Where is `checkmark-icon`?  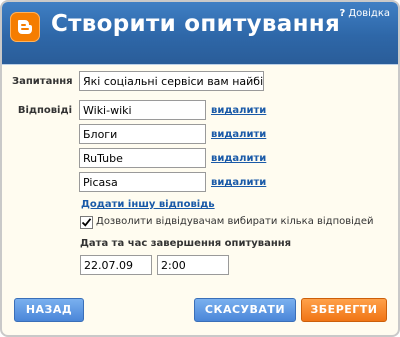 checkmark-icon is located at coordinates (86, 222).